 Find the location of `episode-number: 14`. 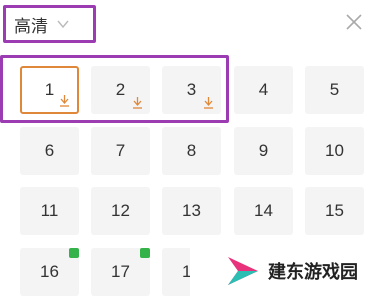

episode-number: 14 is located at coordinates (263, 210).